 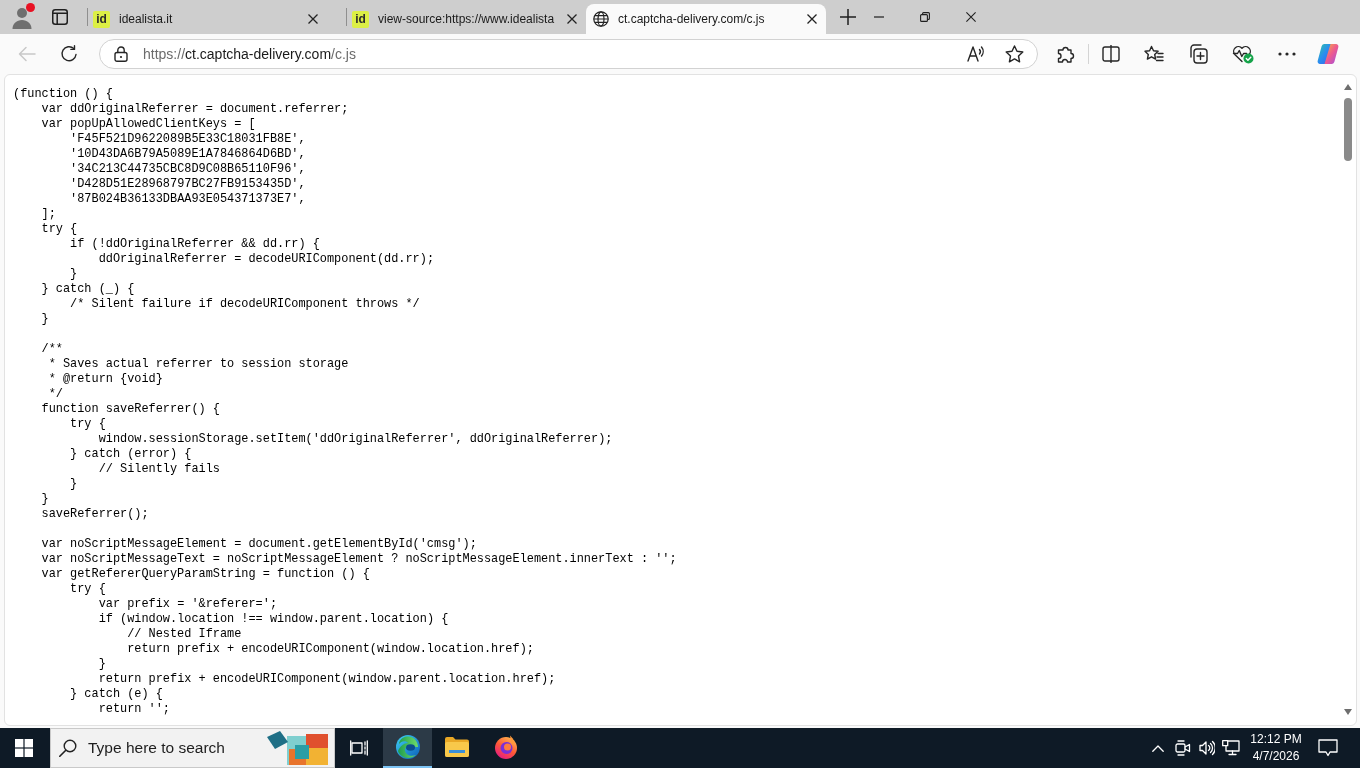 I want to click on address-bar: https://ct.captcha-delivery.com/c.js, so click(x=568, y=54).